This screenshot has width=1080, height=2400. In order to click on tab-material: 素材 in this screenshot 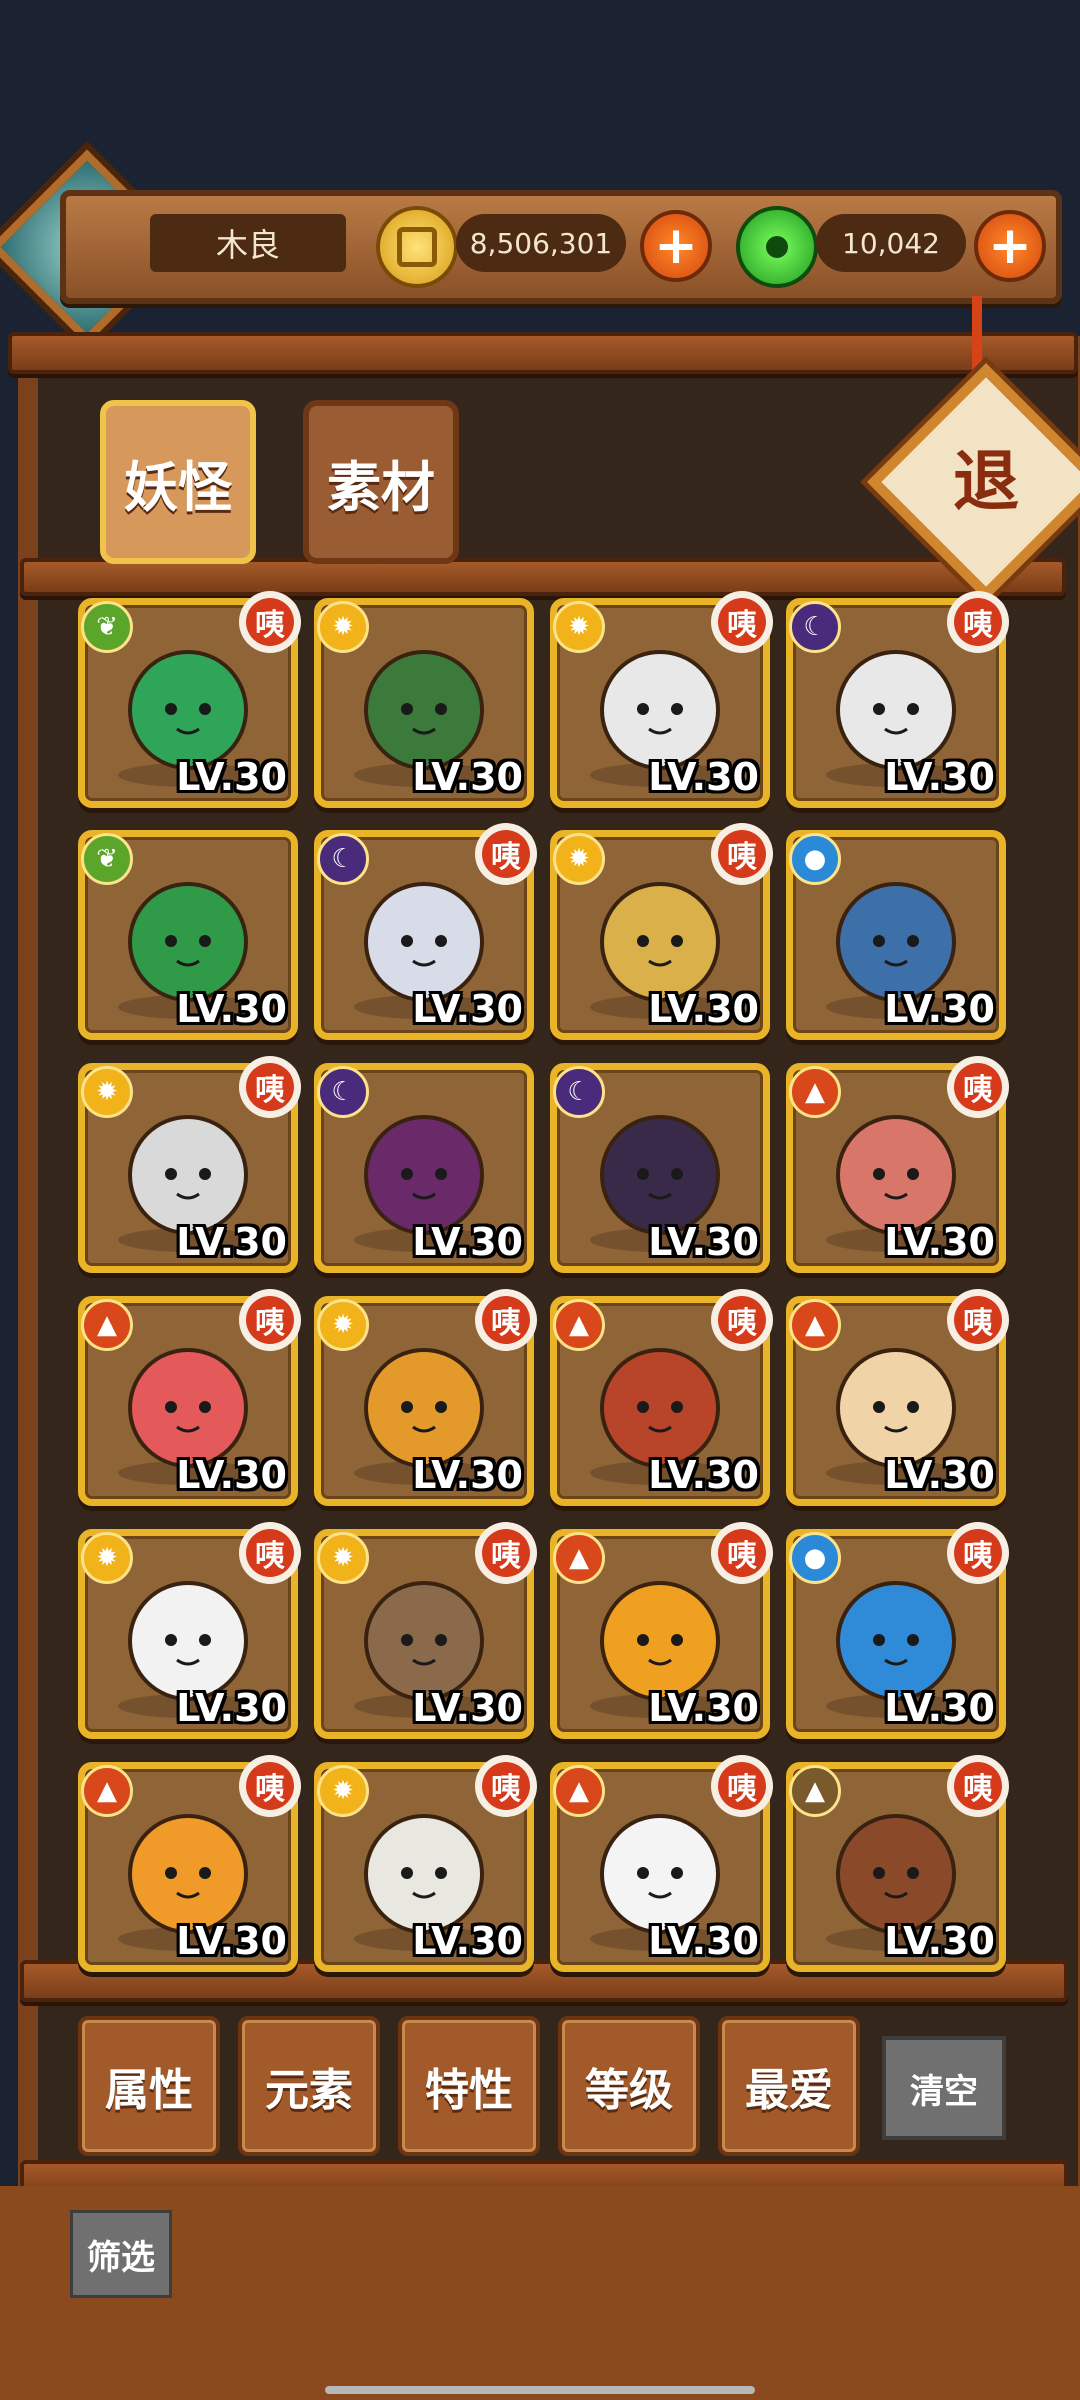, I will do `click(381, 482)`.